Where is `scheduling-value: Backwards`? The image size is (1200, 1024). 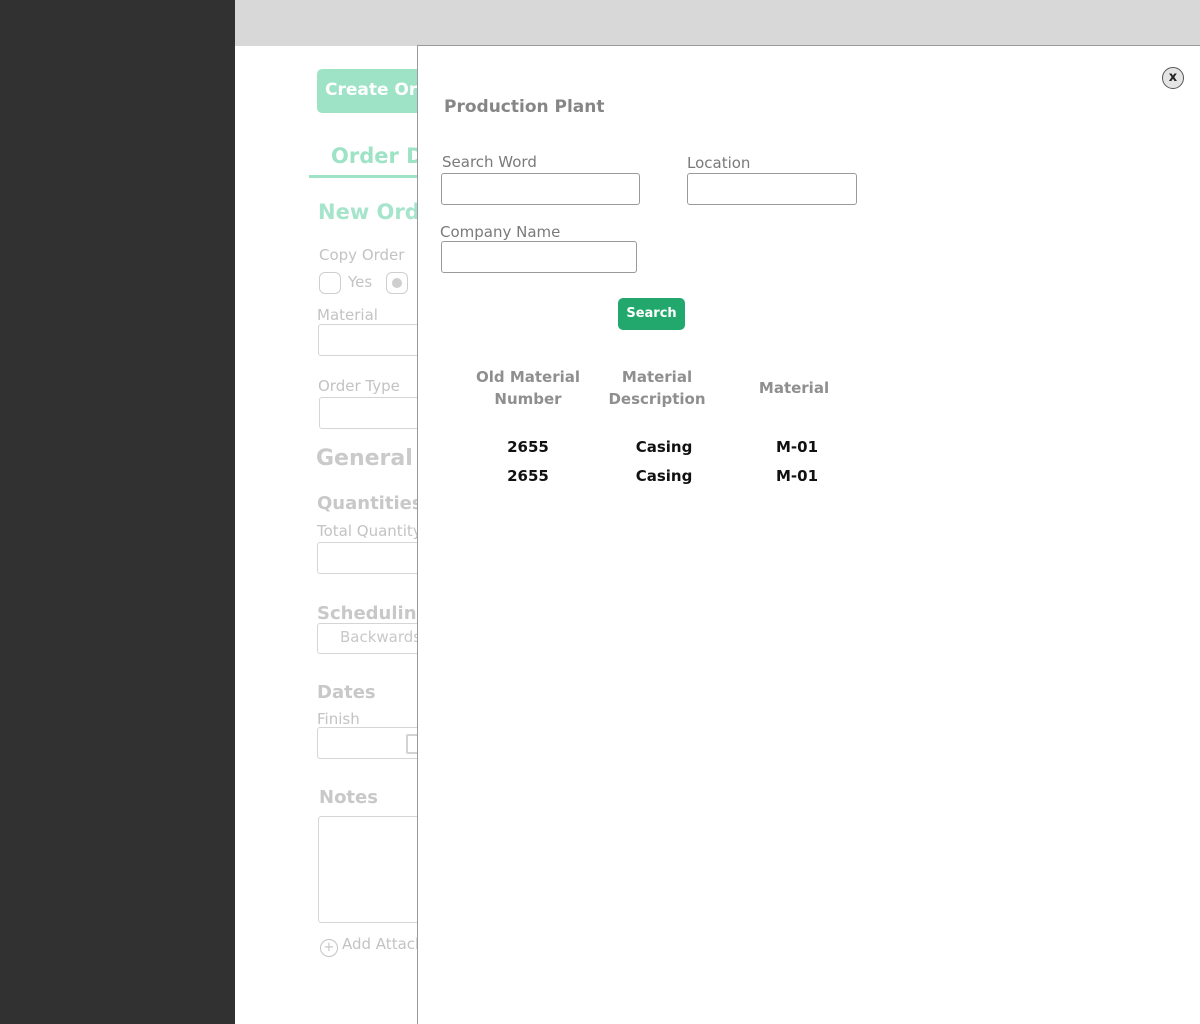
scheduling-value: Backwards is located at coordinates (381, 637).